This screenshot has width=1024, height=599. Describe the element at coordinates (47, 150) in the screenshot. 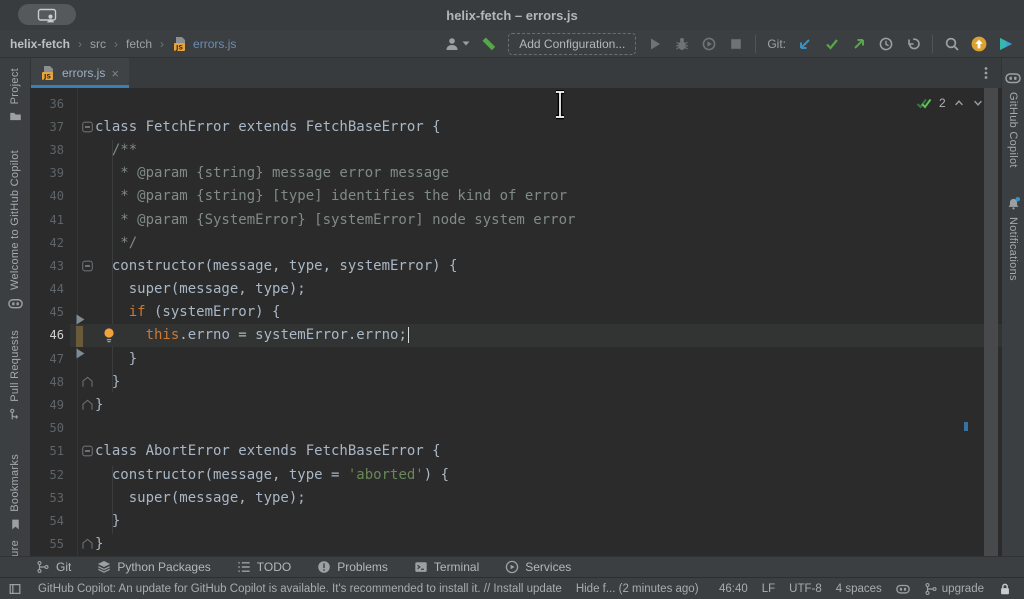

I see `line-number: 38` at that location.